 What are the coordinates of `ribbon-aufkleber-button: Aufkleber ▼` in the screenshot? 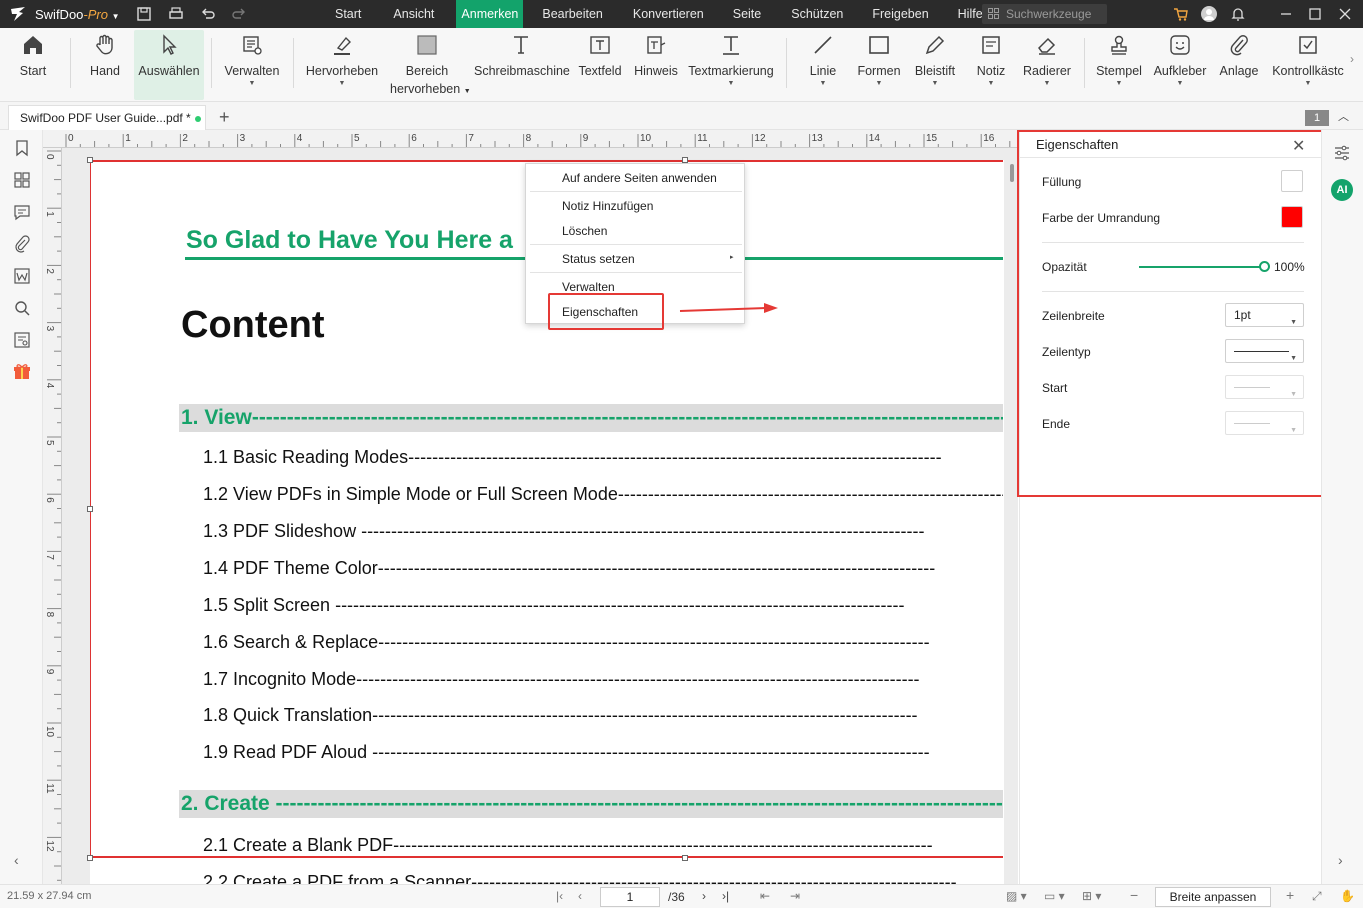 It's located at (1180, 64).